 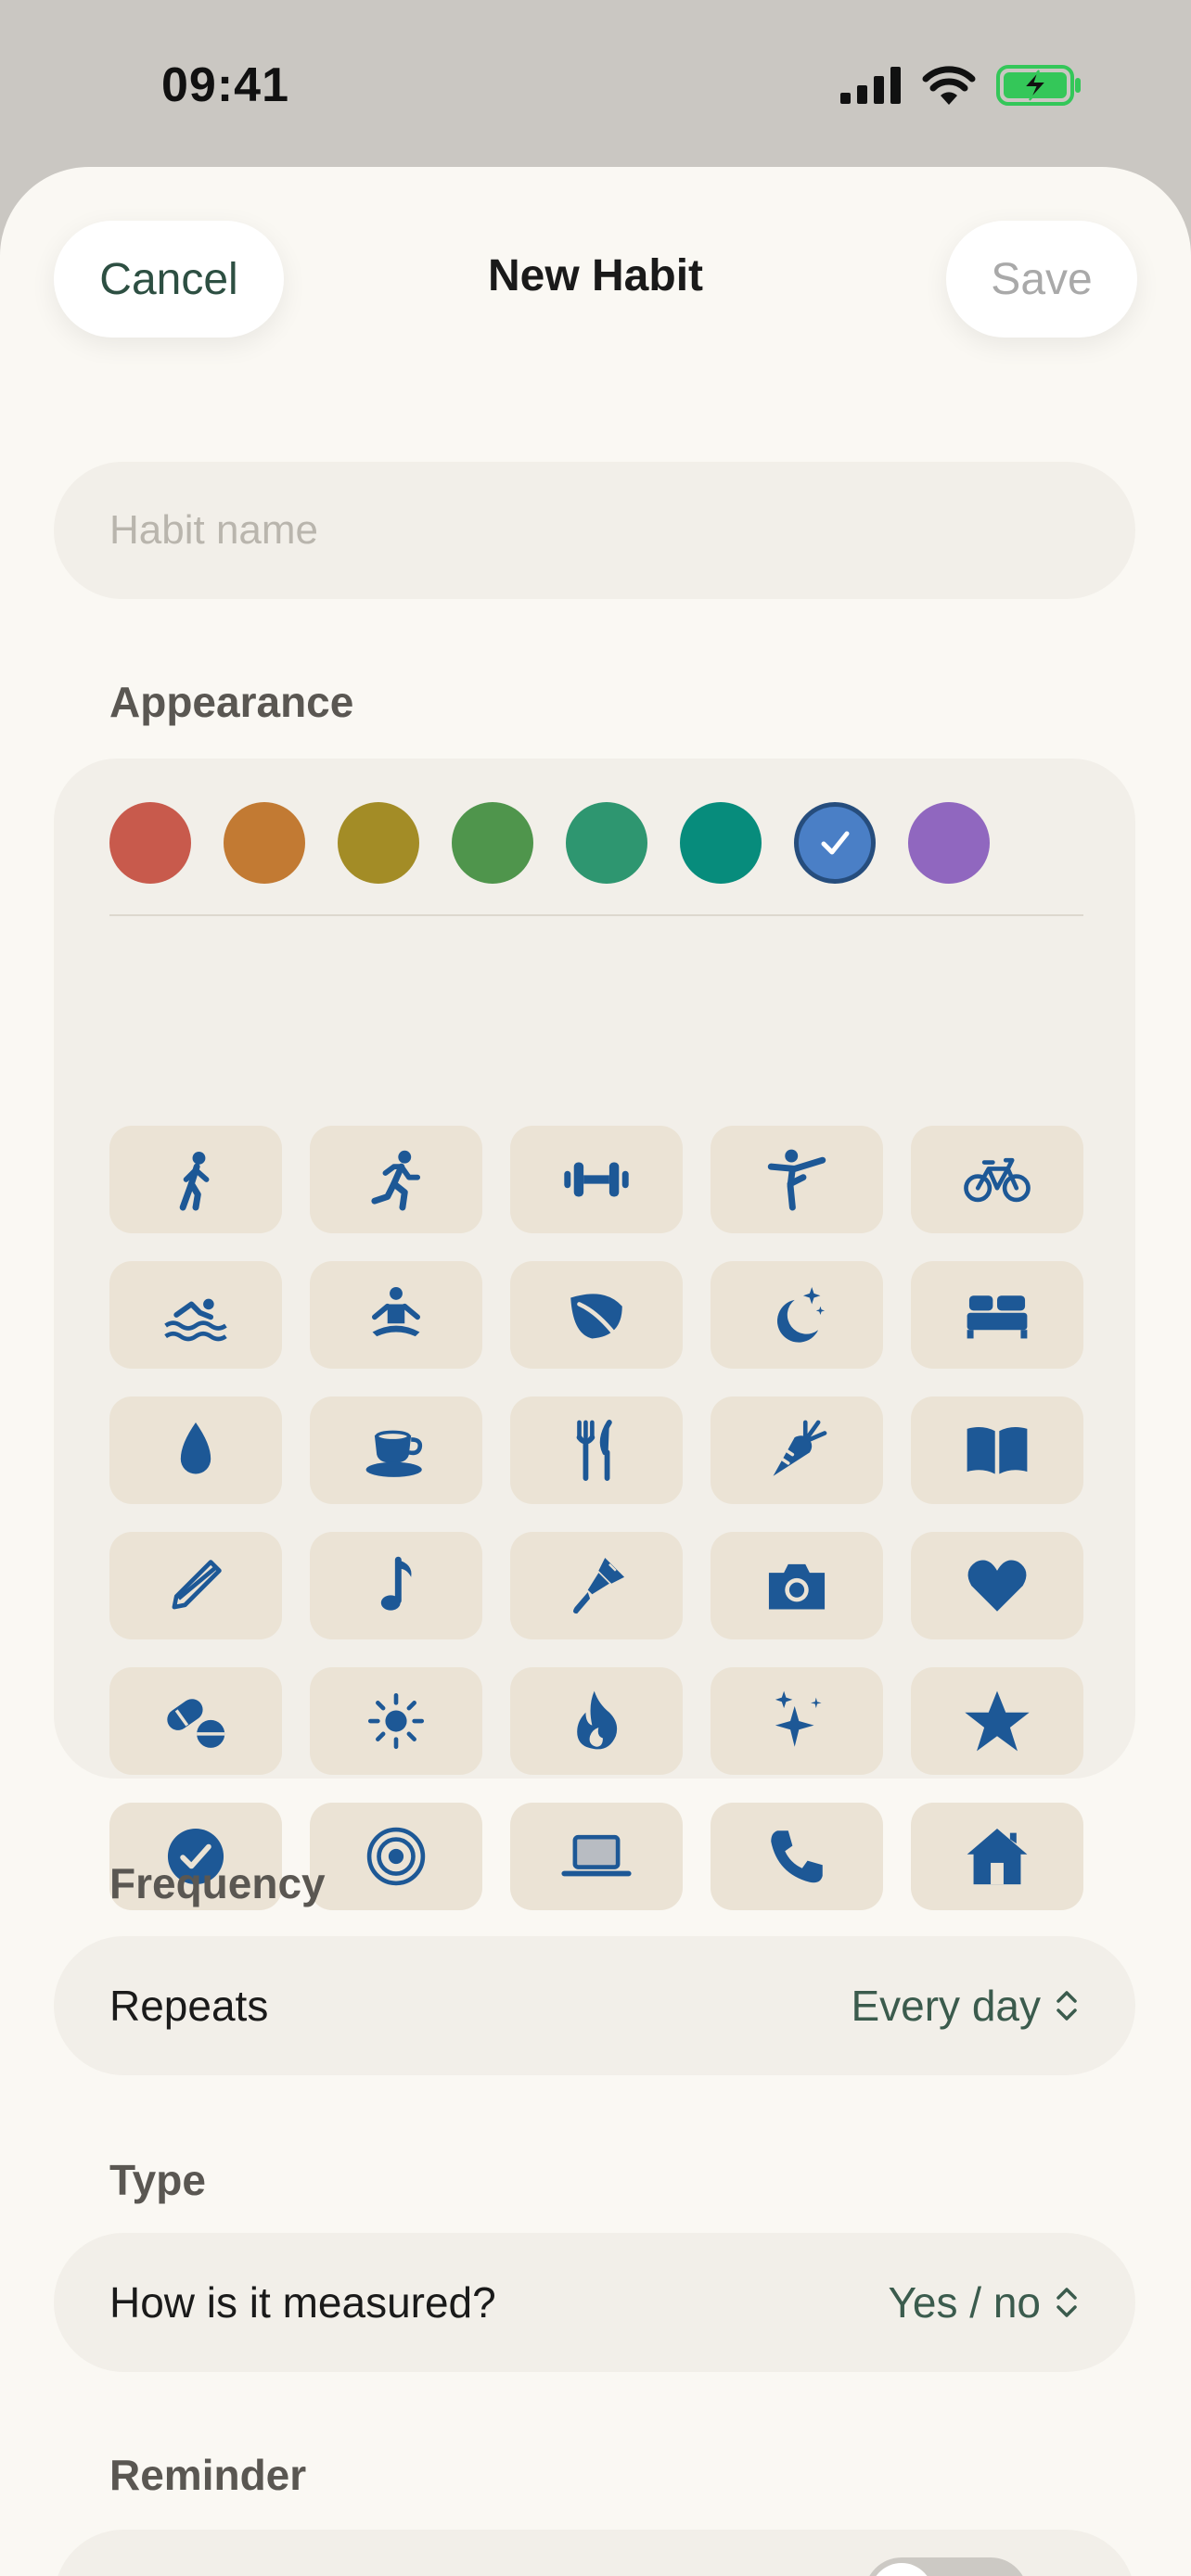 I want to click on flame-icon, so click(x=597, y=1720).